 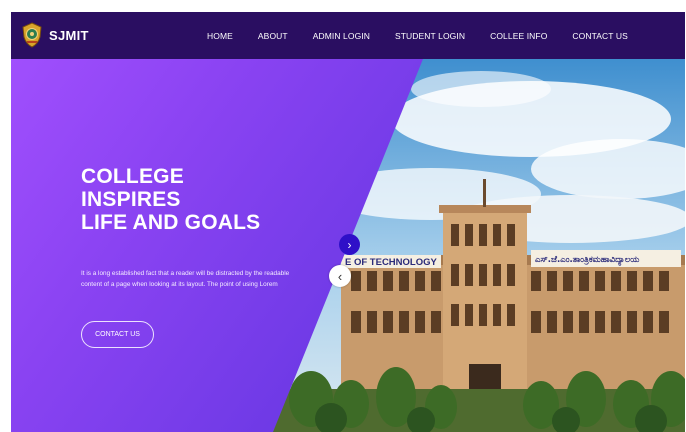 I want to click on headline-line-1: COLLEGE, so click(x=132, y=176).